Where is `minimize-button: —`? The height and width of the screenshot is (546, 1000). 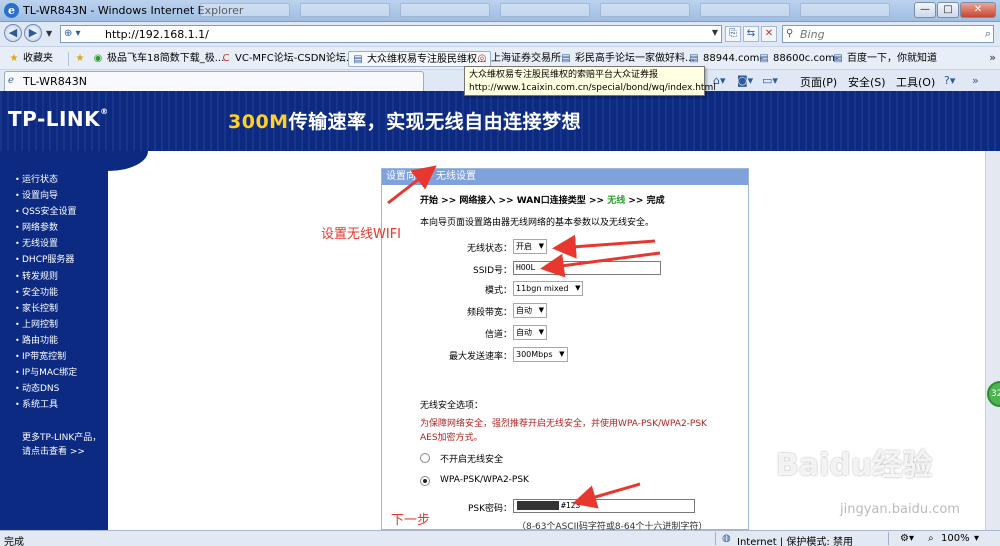
minimize-button: — is located at coordinates (925, 10).